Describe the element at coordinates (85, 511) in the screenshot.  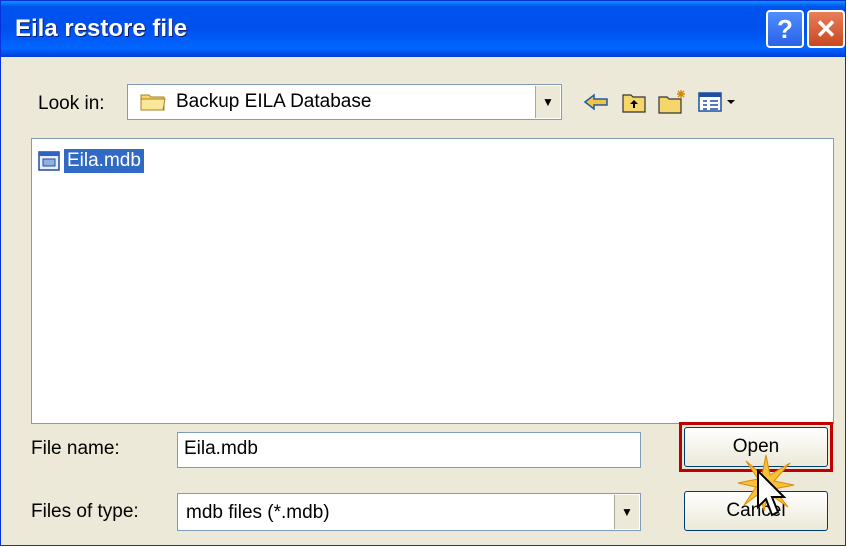
I see `files-of-type-label: Files of type:` at that location.